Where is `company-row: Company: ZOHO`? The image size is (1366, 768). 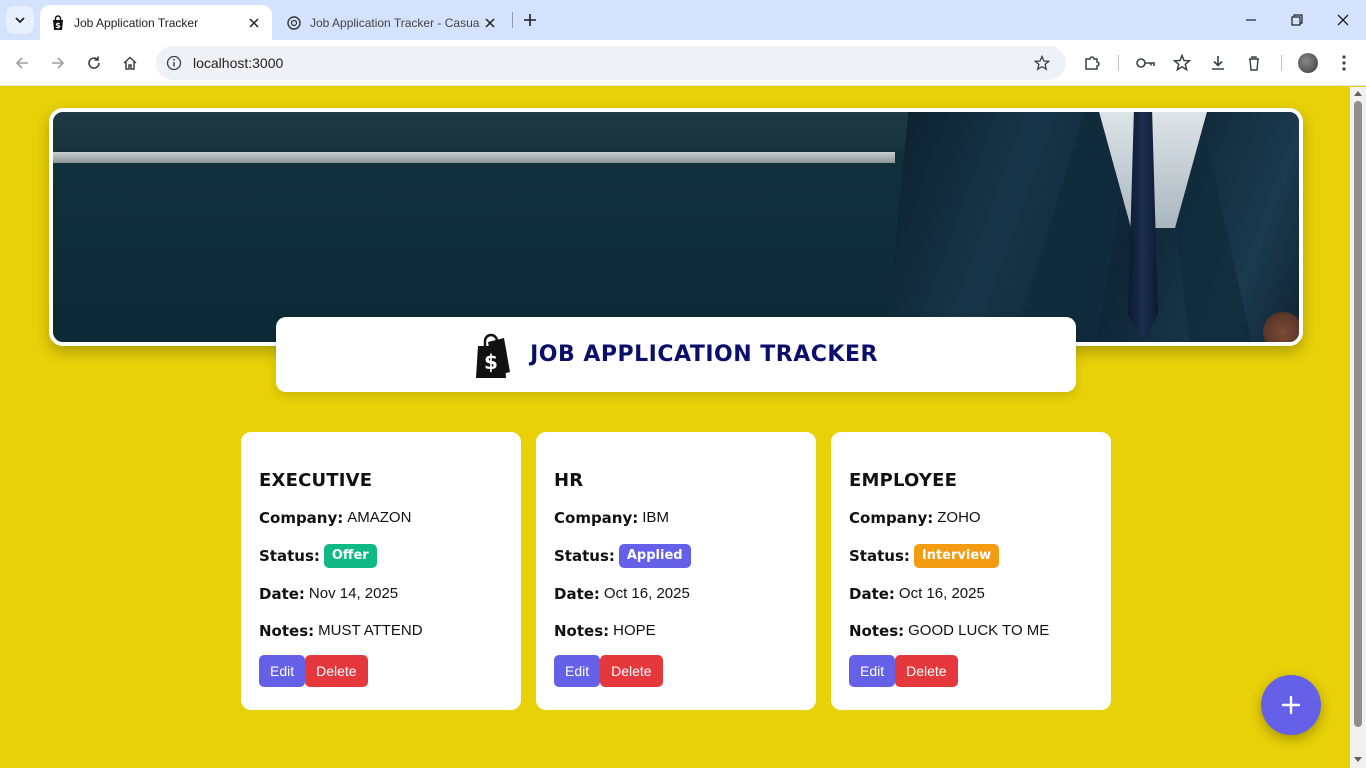 company-row: Company: ZOHO is located at coordinates (971, 518).